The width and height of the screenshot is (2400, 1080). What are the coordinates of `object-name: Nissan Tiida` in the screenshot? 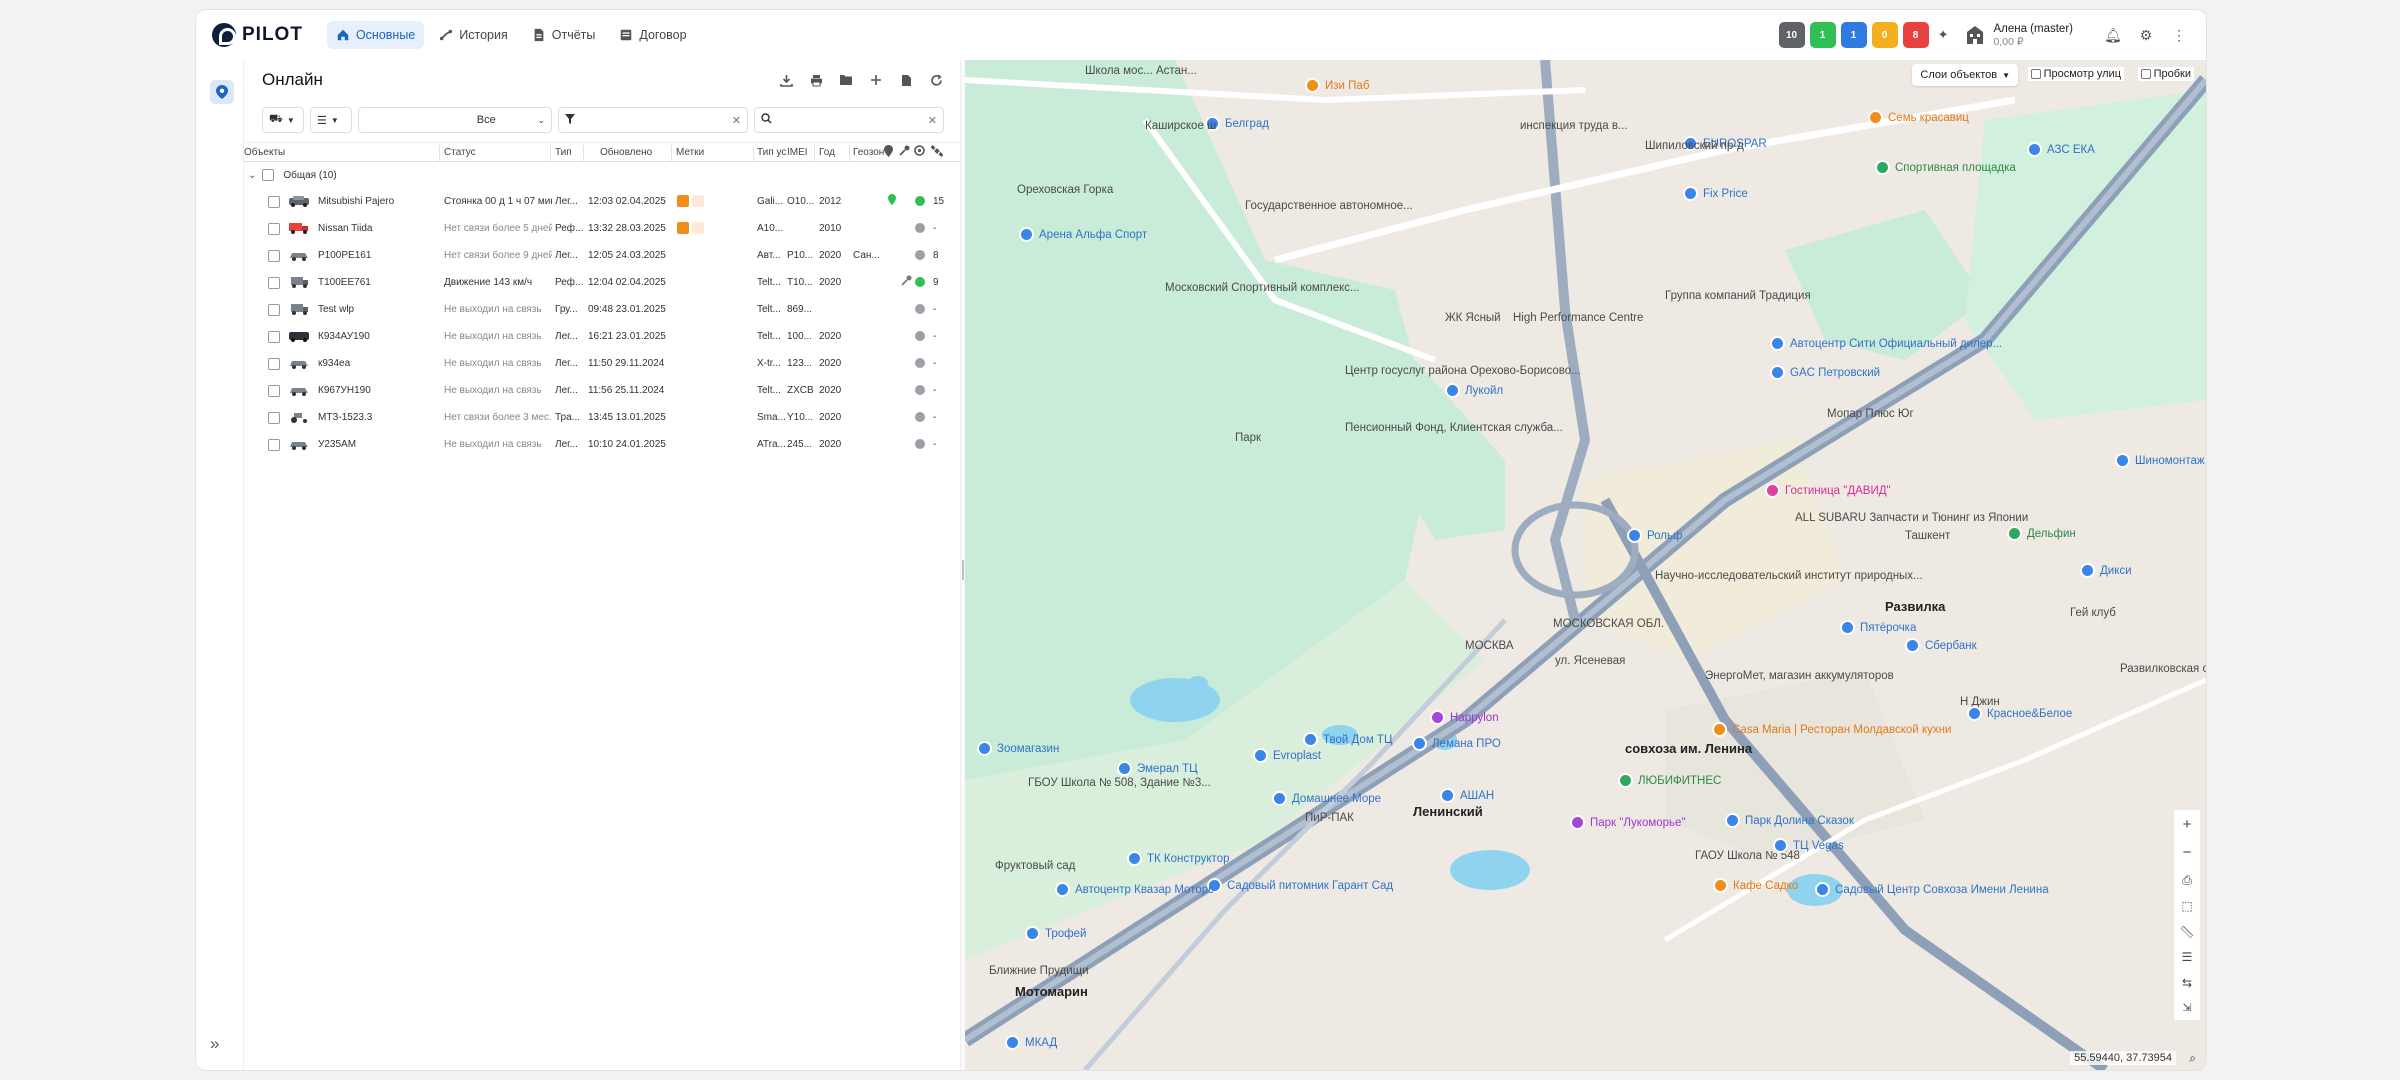 It's located at (378, 228).